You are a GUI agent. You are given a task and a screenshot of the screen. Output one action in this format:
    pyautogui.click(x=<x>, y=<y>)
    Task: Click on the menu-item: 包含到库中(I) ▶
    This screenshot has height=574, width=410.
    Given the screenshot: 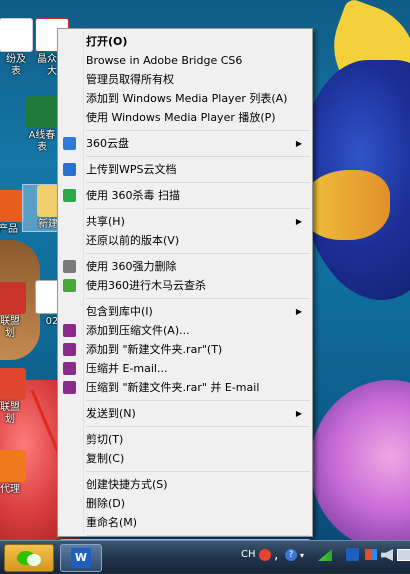 What is the action you would take?
    pyautogui.click(x=185, y=311)
    